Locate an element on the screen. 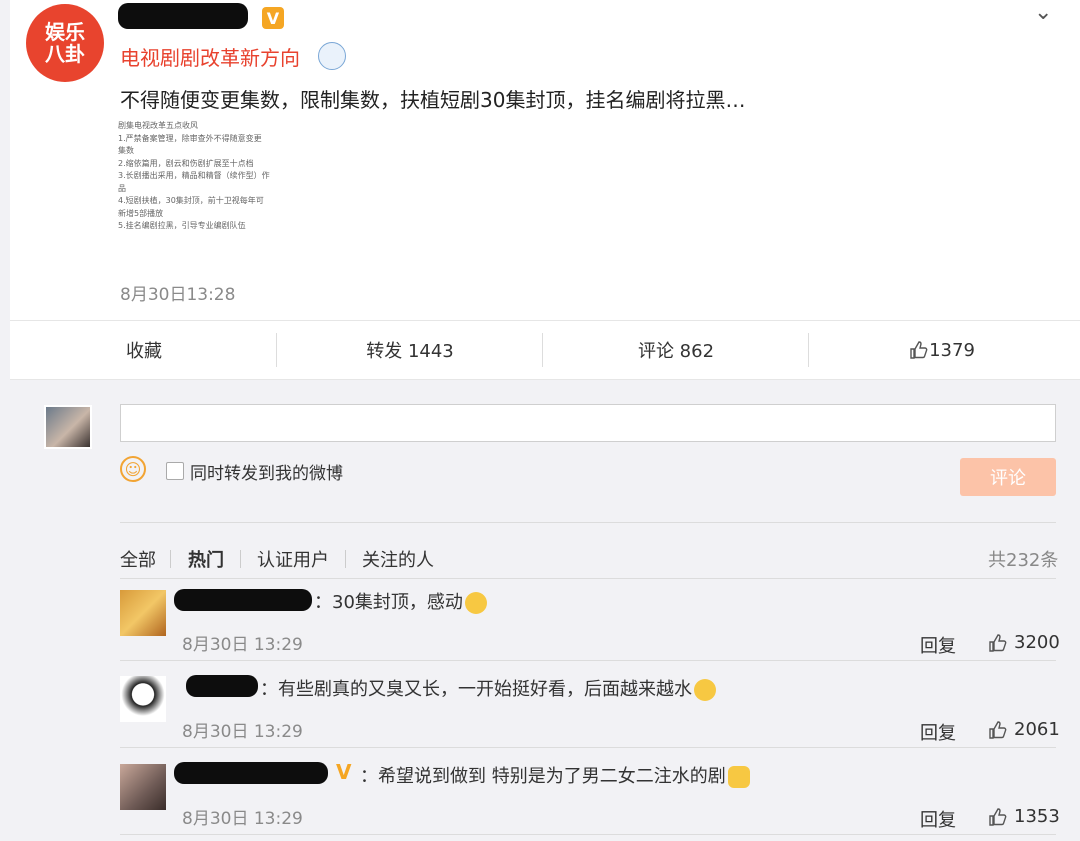 The width and height of the screenshot is (1080, 841). image-line: 2.缩依篇用，剧云和伤剧扩展至十点档 is located at coordinates (186, 163).